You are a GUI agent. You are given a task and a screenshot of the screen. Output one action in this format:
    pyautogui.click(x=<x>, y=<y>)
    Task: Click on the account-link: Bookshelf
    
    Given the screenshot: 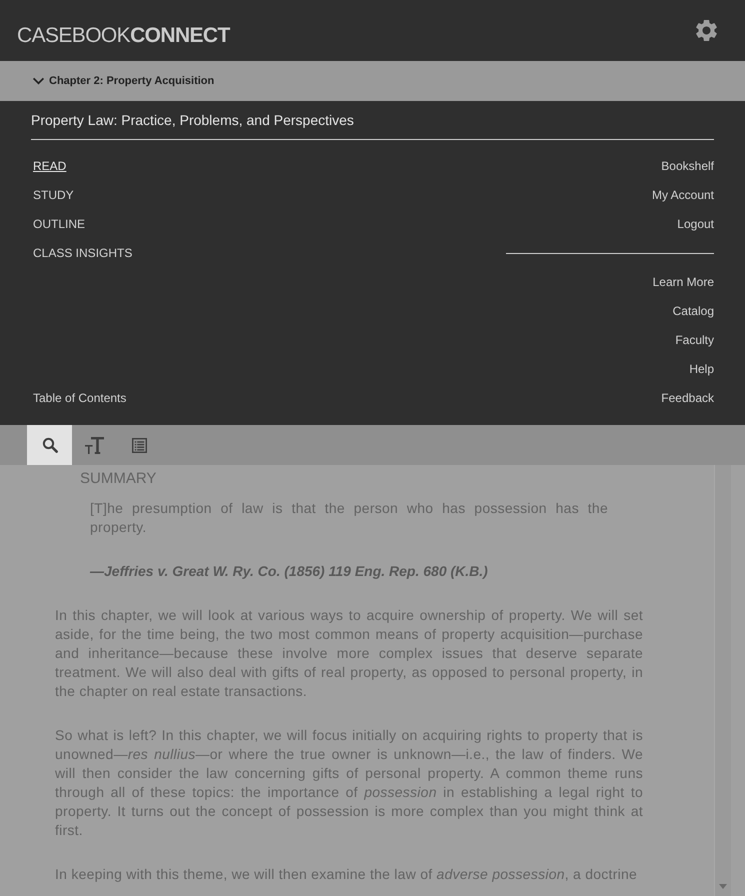 What is the action you would take?
    pyautogui.click(x=687, y=166)
    